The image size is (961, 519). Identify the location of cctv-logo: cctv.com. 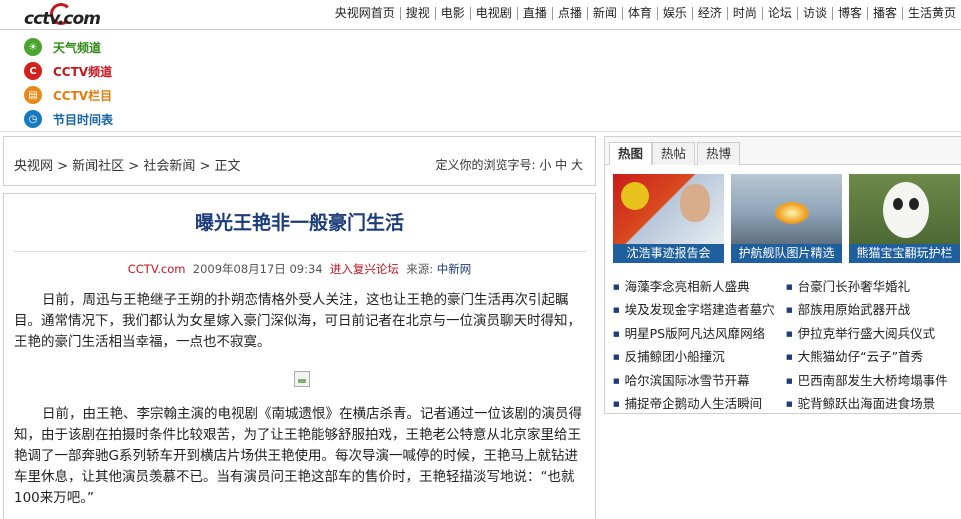
(62, 16).